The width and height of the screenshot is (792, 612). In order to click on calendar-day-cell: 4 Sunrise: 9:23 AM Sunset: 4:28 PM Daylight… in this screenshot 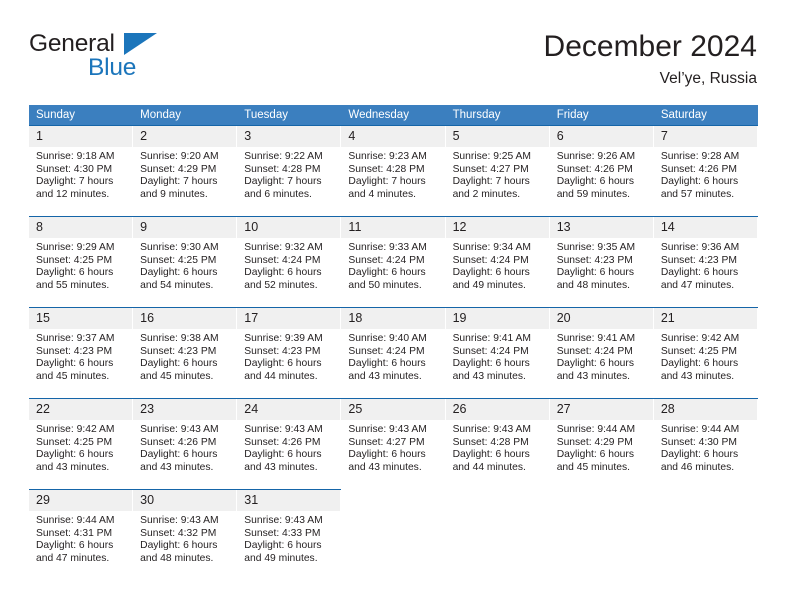, I will do `click(393, 170)`.